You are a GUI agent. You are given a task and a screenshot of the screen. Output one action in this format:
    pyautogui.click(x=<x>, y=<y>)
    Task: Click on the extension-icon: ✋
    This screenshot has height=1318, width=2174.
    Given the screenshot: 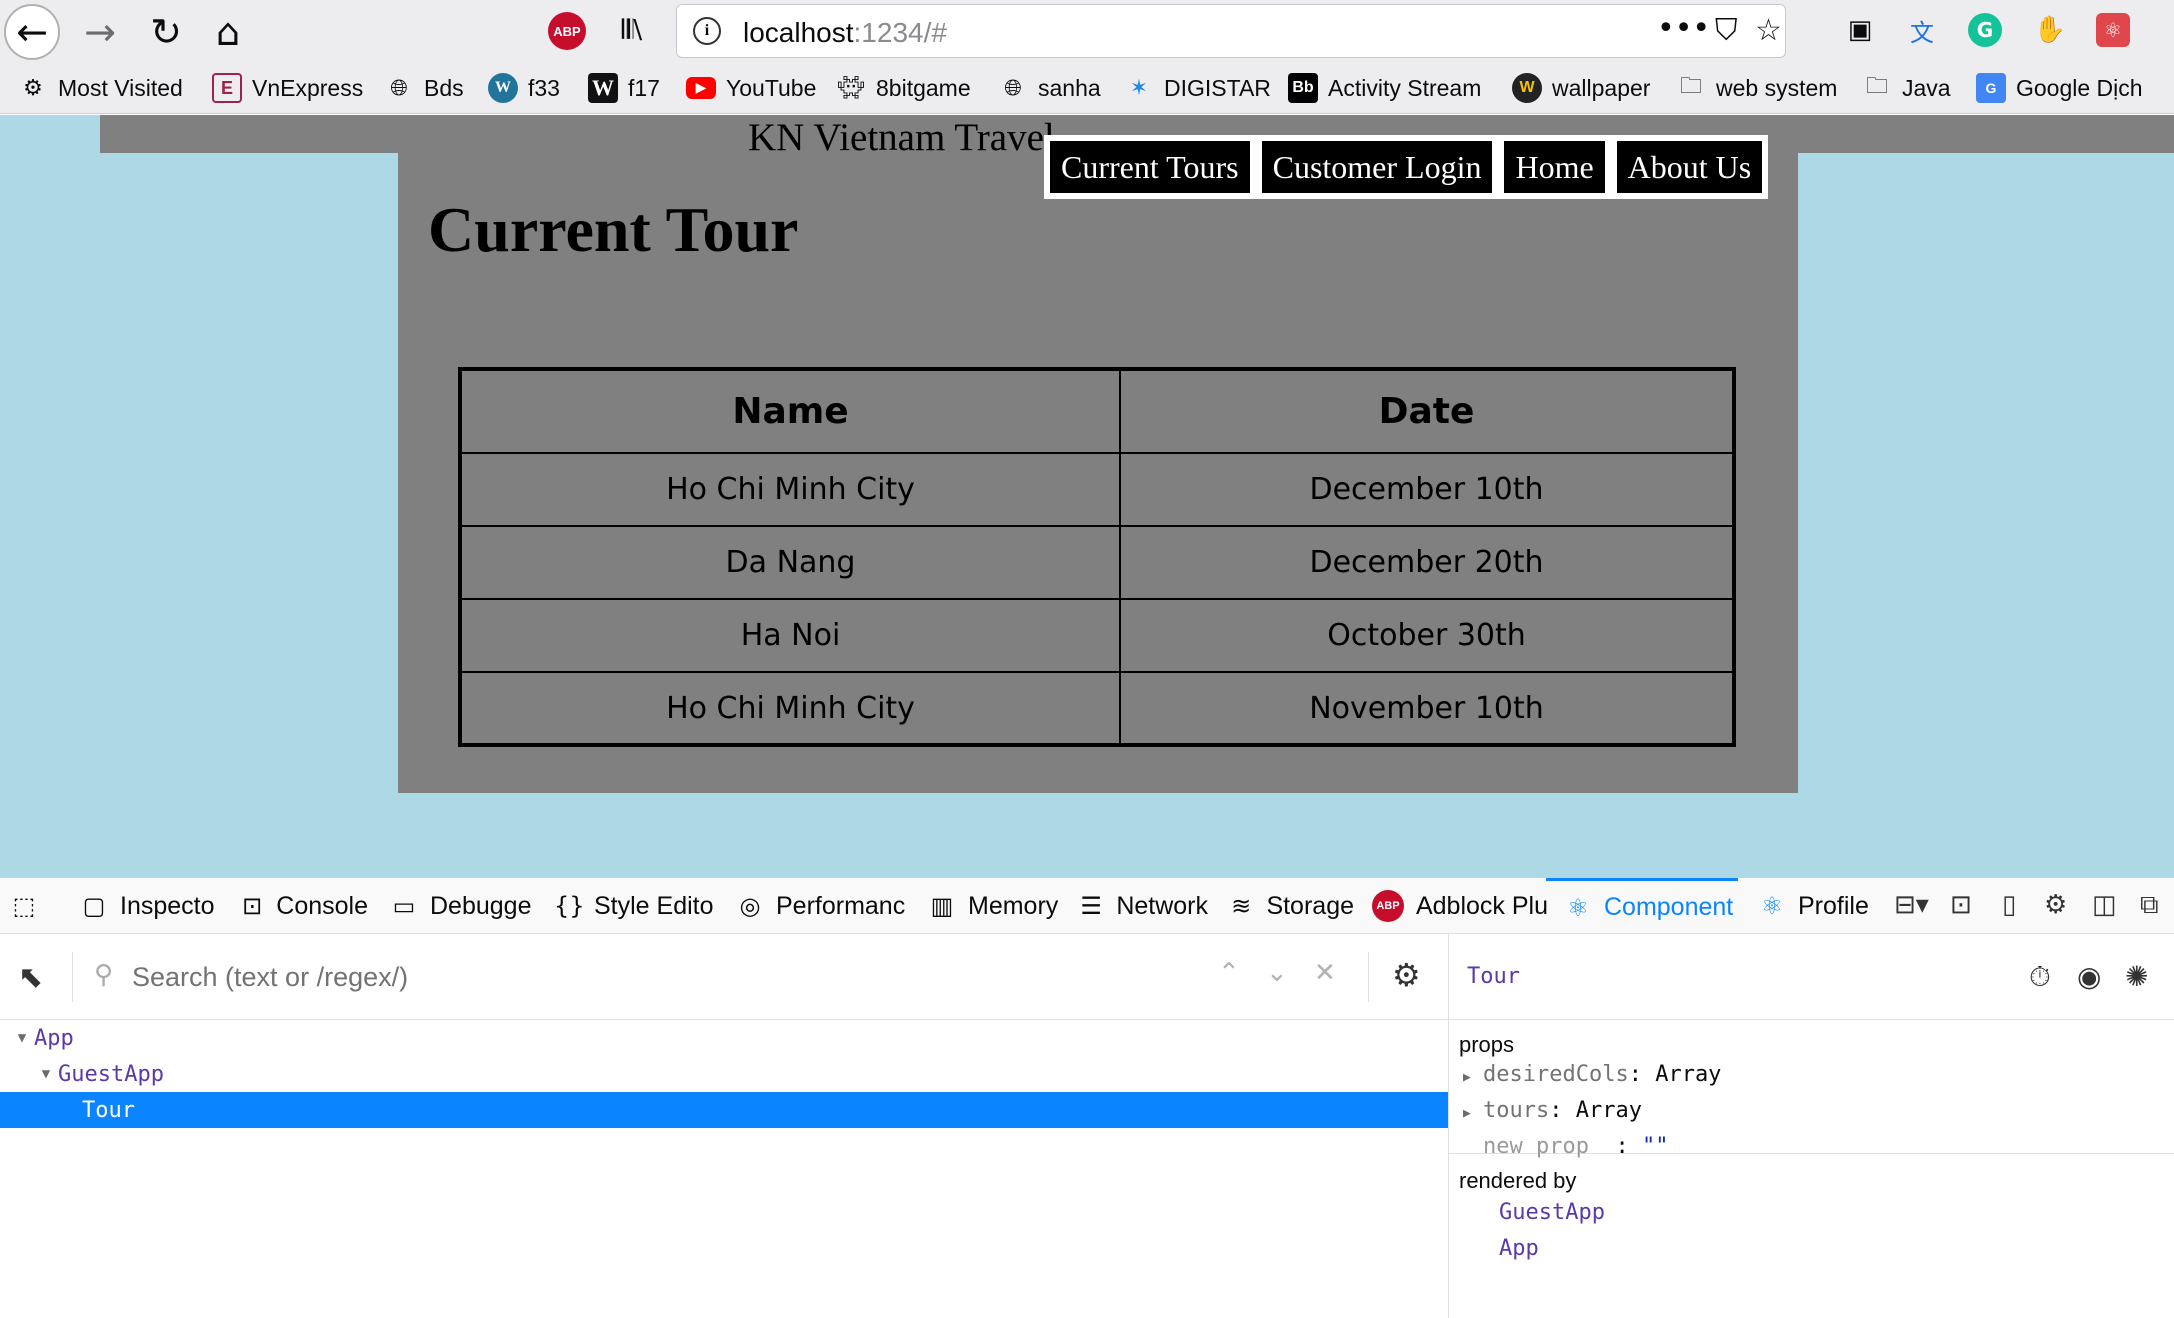 What is the action you would take?
    pyautogui.click(x=2050, y=30)
    